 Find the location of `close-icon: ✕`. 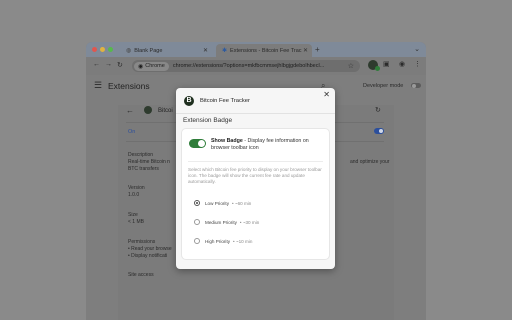

close-icon: ✕ is located at coordinates (326, 94).